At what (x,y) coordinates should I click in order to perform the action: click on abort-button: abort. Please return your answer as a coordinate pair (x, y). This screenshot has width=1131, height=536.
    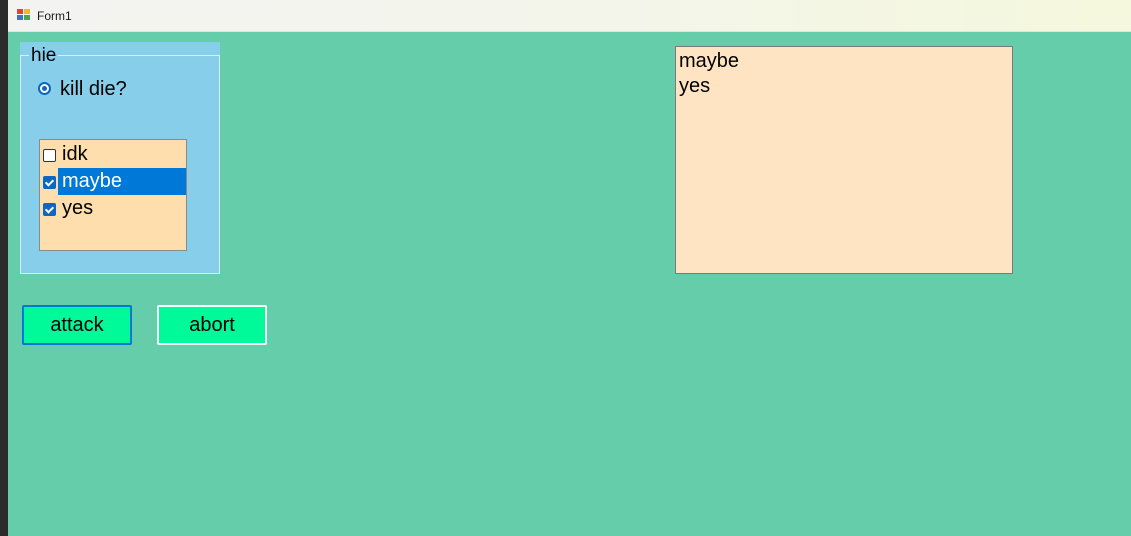
    Looking at the image, I should click on (212, 325).